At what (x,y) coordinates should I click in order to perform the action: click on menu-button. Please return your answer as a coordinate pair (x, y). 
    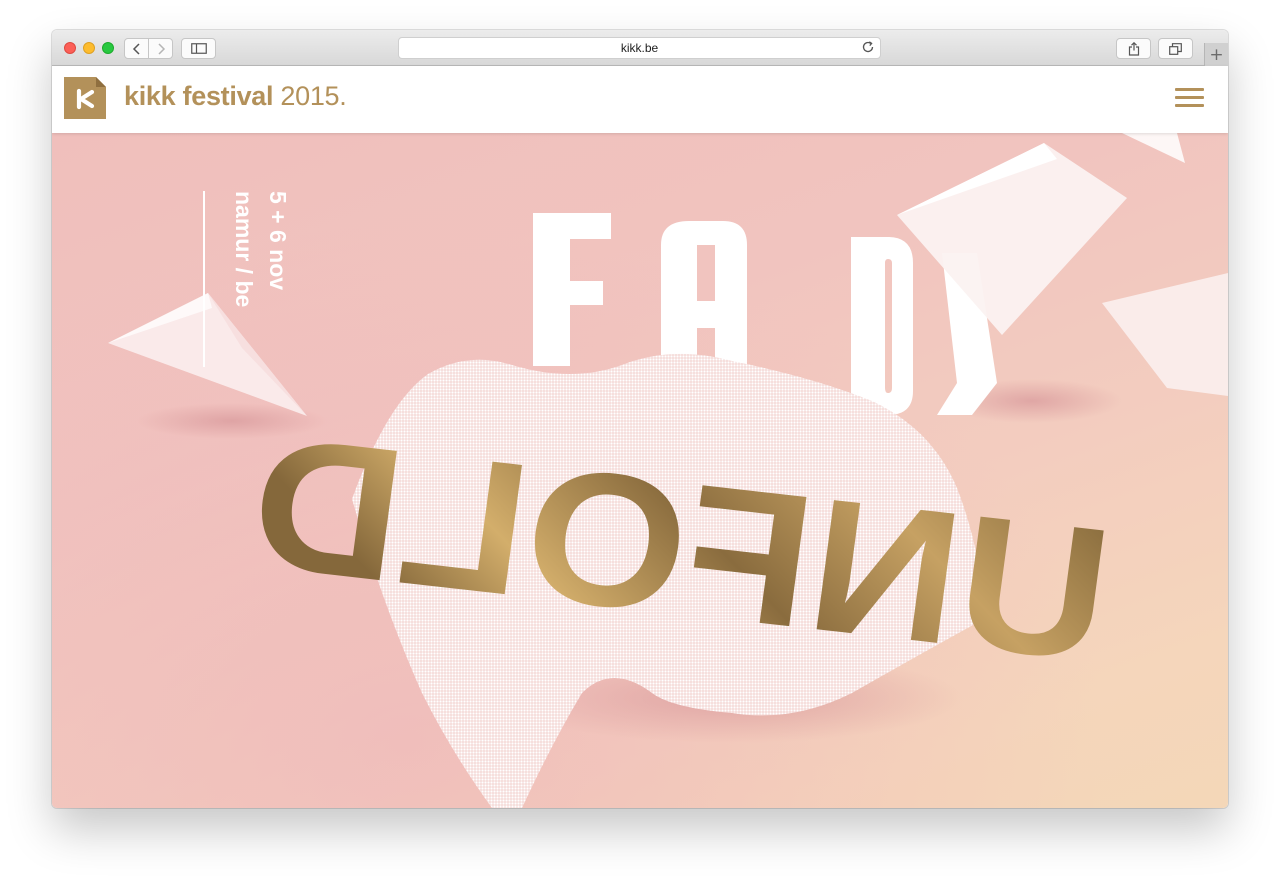
    Looking at the image, I should click on (1189, 99).